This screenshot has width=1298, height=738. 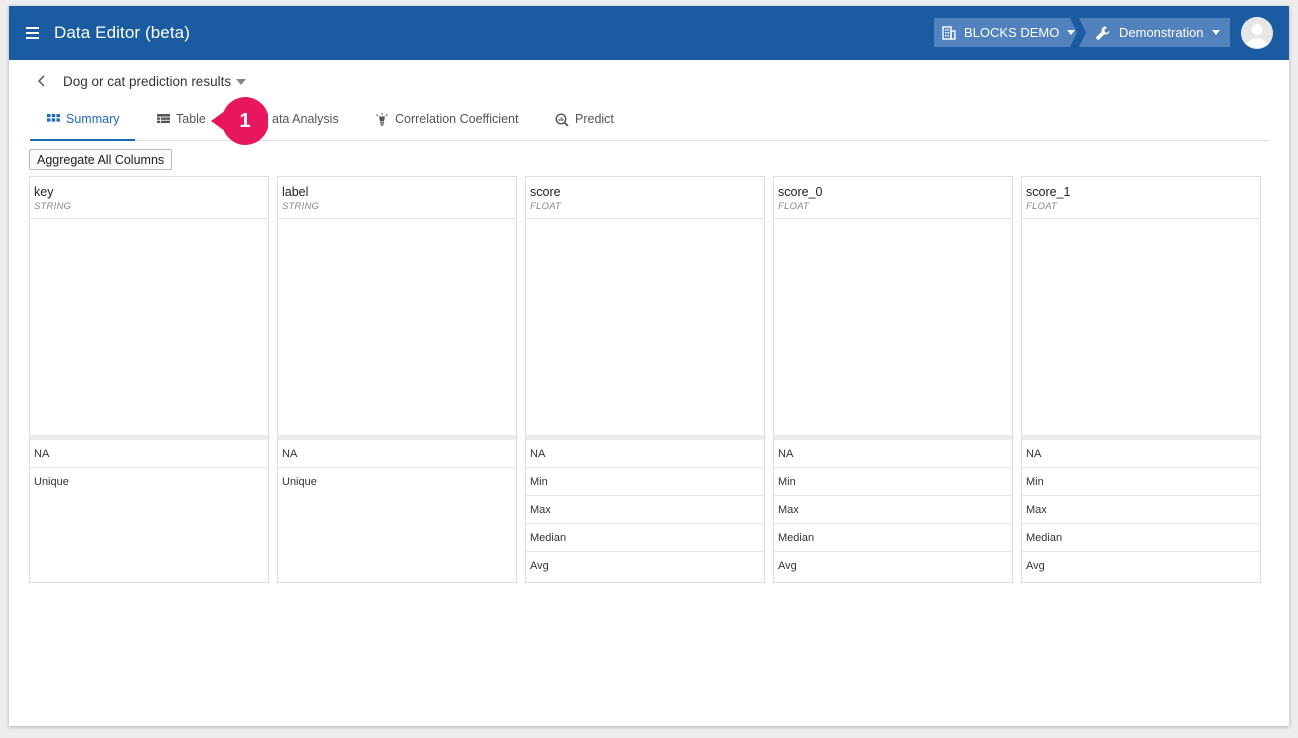 What do you see at coordinates (42, 81) in the screenshot?
I see `back-chevron-icon` at bounding box center [42, 81].